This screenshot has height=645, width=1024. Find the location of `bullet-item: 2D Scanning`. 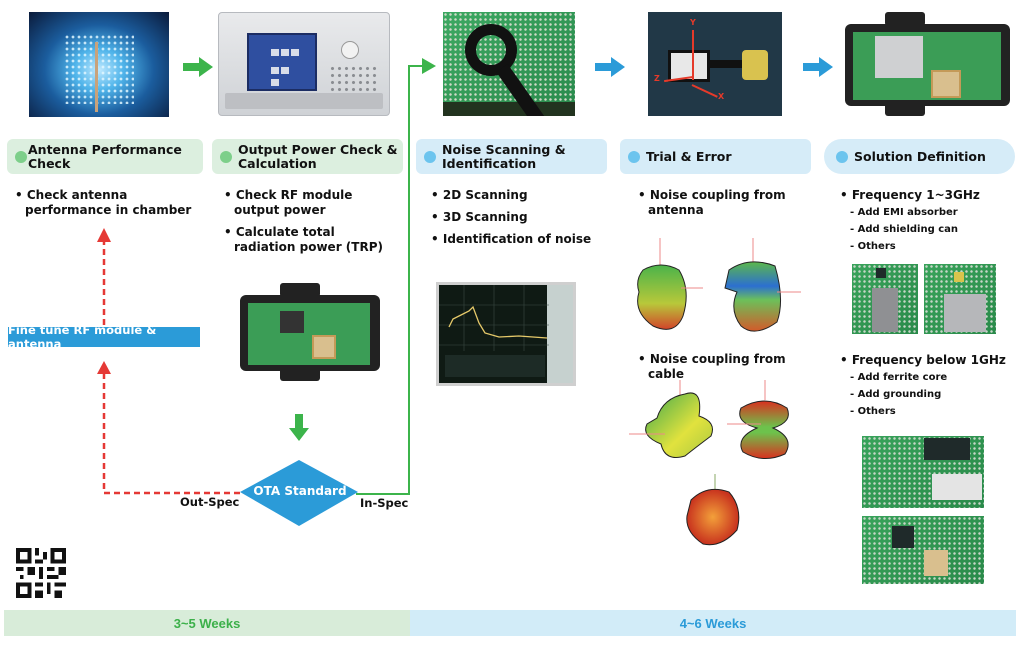

bullet-item: 2D Scanning is located at coordinates (516, 195).